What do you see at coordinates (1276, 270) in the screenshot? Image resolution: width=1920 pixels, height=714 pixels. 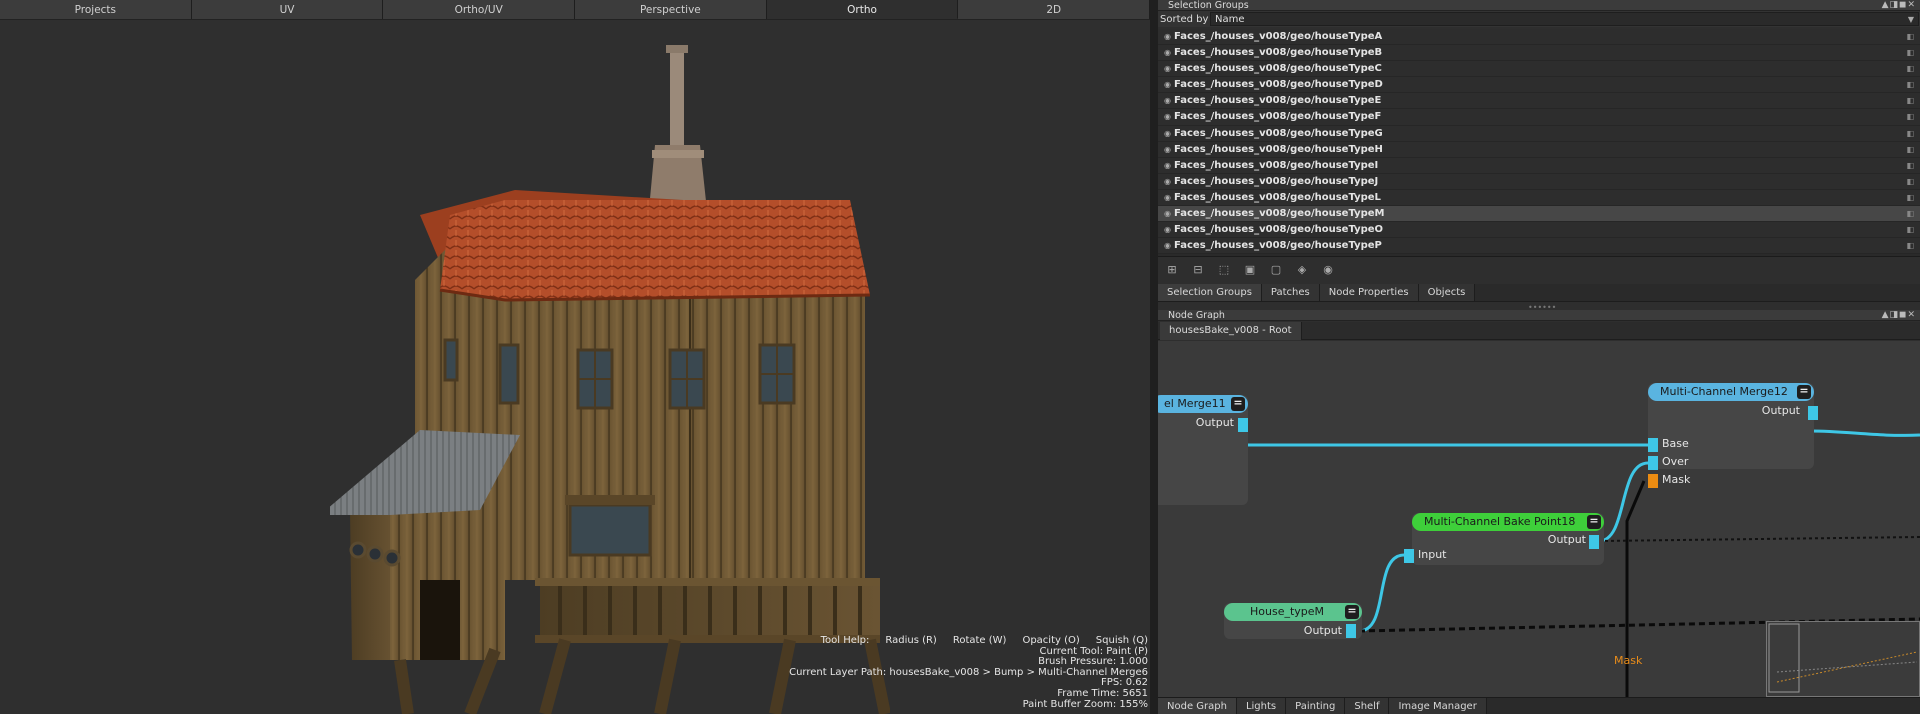 I see `unlock-icon: ▢` at bounding box center [1276, 270].